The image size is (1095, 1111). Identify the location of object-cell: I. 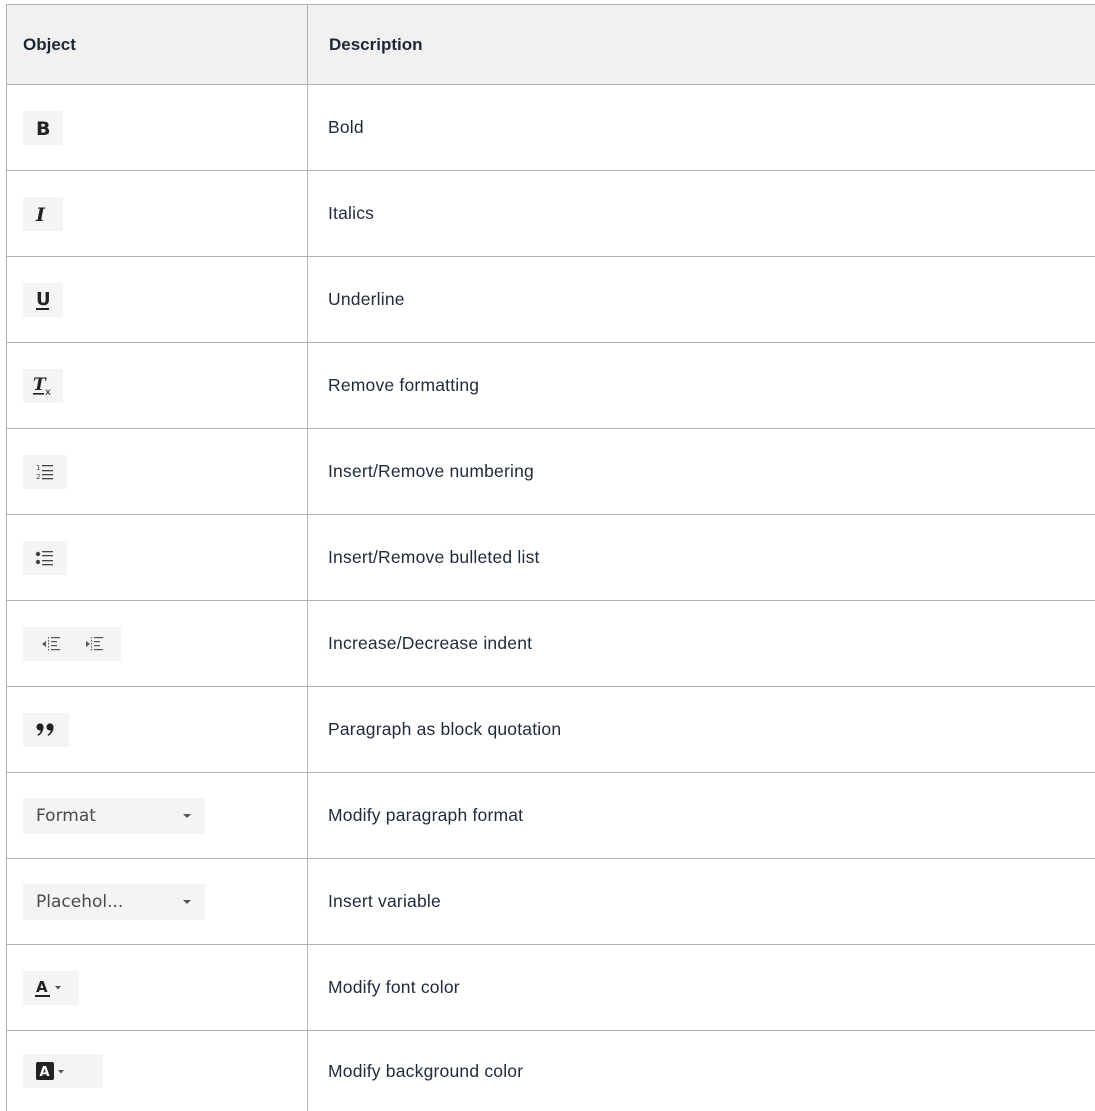
(157, 214).